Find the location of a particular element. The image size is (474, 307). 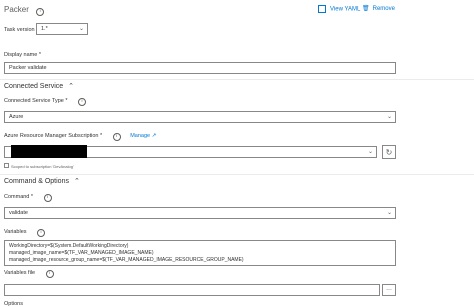

task-version-select: 1.* ⌄ is located at coordinates (62, 29).